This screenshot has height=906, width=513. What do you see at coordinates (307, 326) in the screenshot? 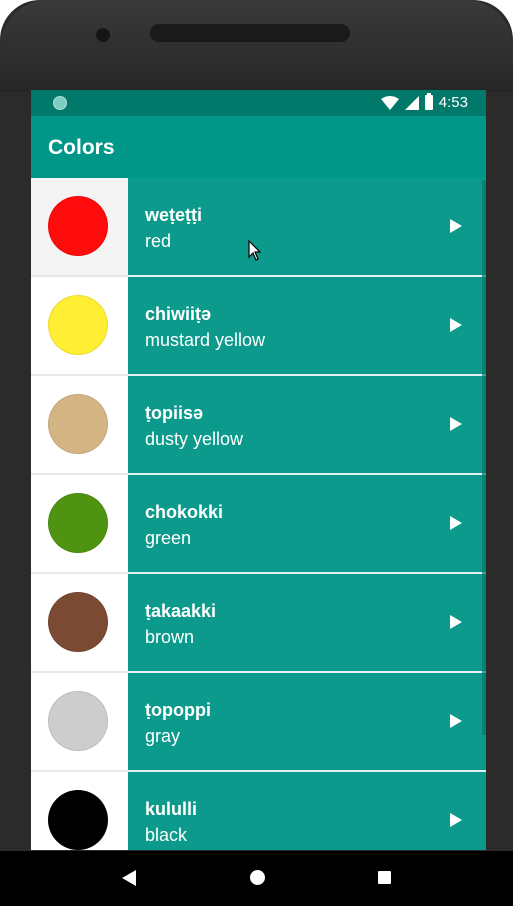
I see `list-item-info: chiwiiṭə mustard yellow` at bounding box center [307, 326].